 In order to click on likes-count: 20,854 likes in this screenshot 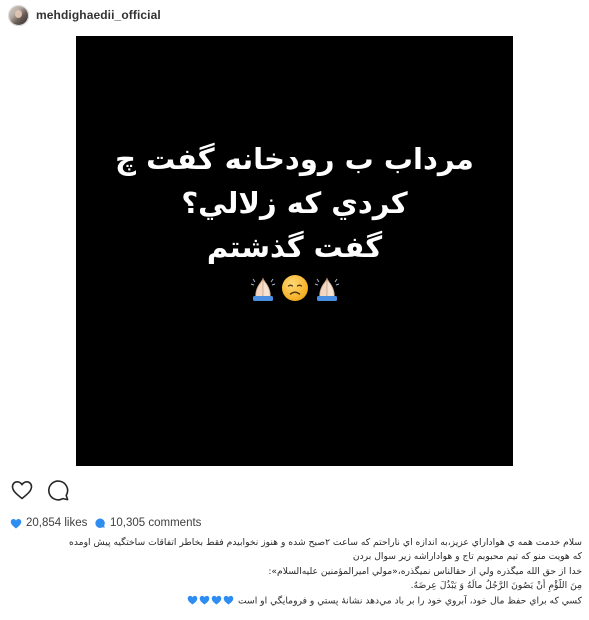, I will do `click(48, 523)`.